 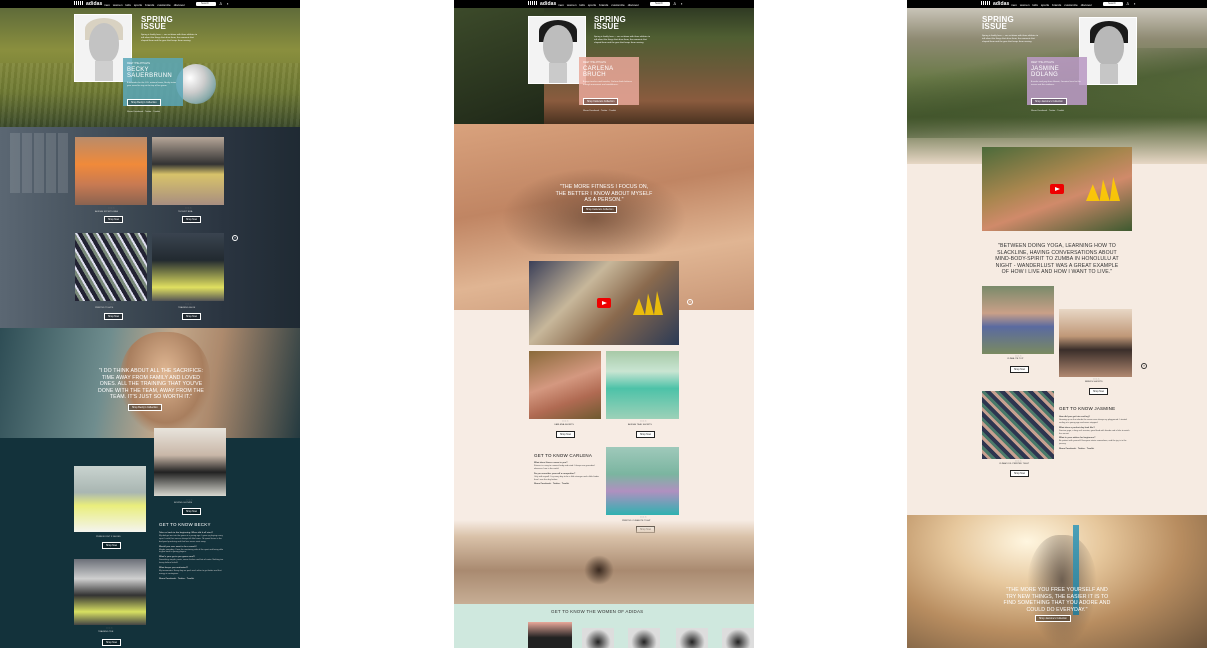 I want to click on product-image-training-tee, so click(x=110, y=592).